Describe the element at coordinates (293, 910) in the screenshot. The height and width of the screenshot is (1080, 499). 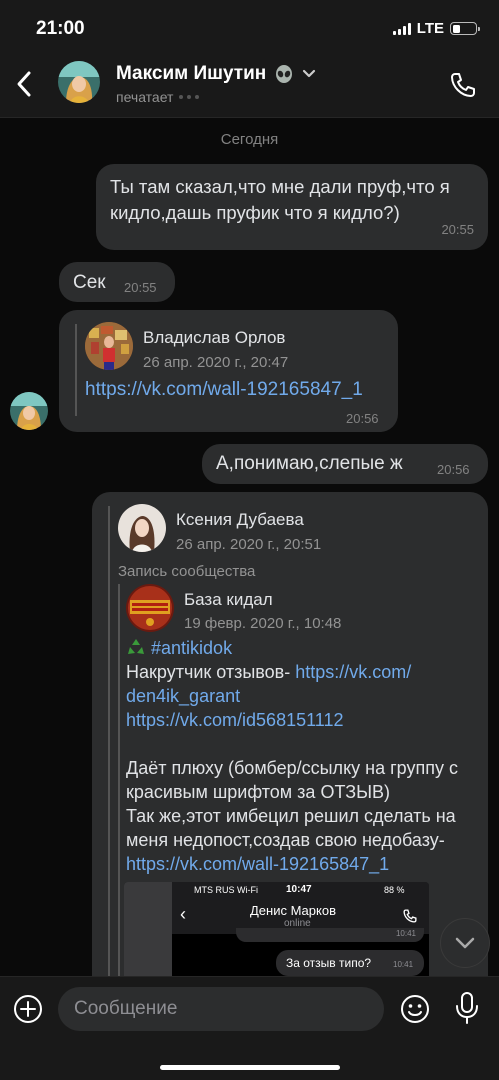
I see `preview-name: Денис Марков` at that location.